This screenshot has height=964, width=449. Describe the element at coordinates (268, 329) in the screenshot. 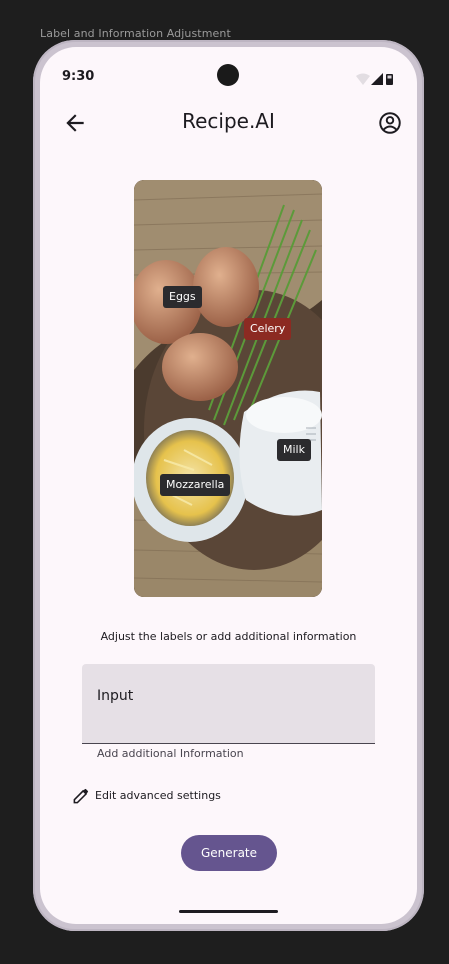

I see `label-chip-celery: Celery` at that location.